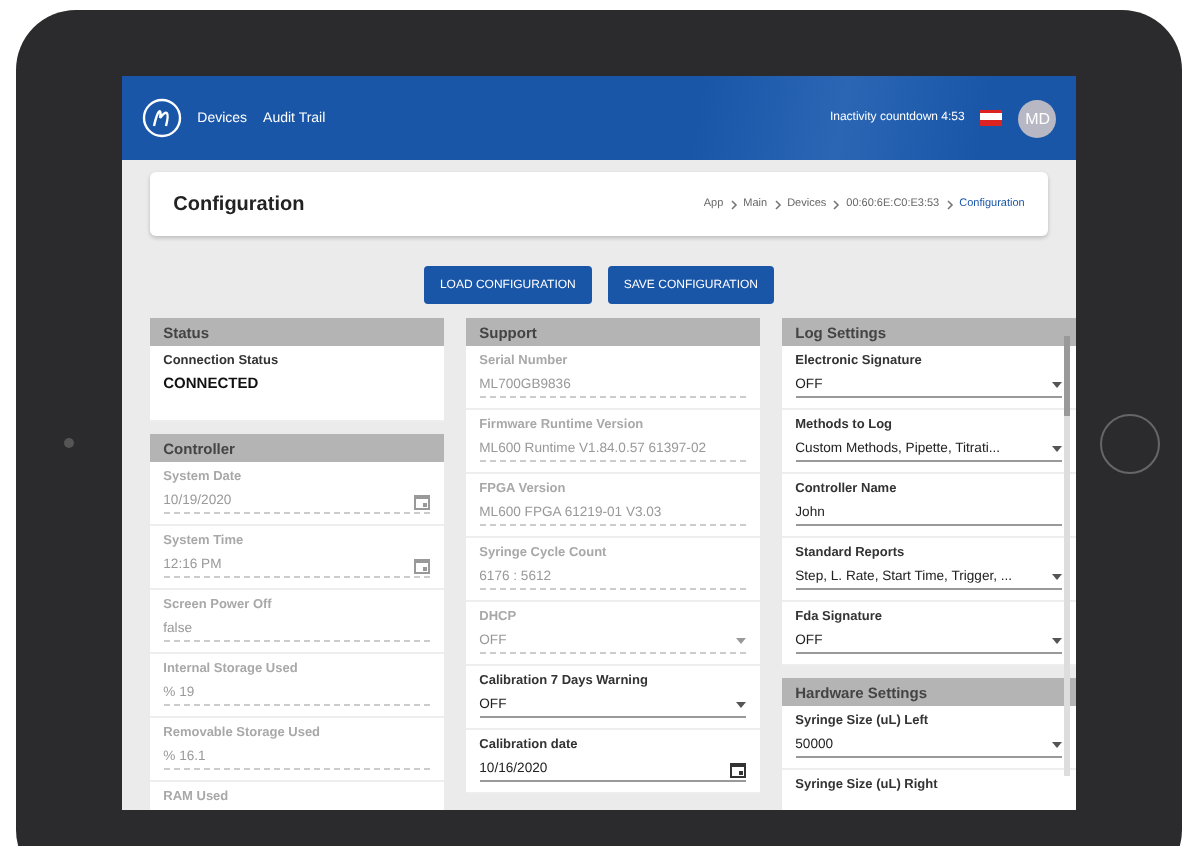  What do you see at coordinates (240, 204) in the screenshot?
I see `page-title: Configuration` at bounding box center [240, 204].